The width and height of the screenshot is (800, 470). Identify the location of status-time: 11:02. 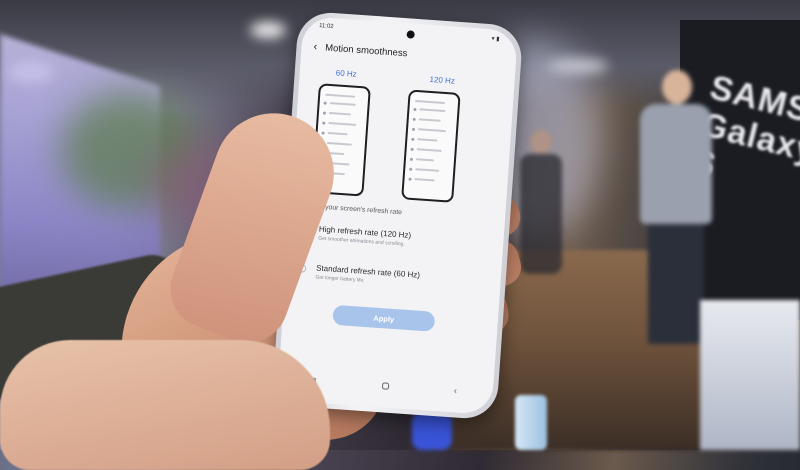
(326, 27).